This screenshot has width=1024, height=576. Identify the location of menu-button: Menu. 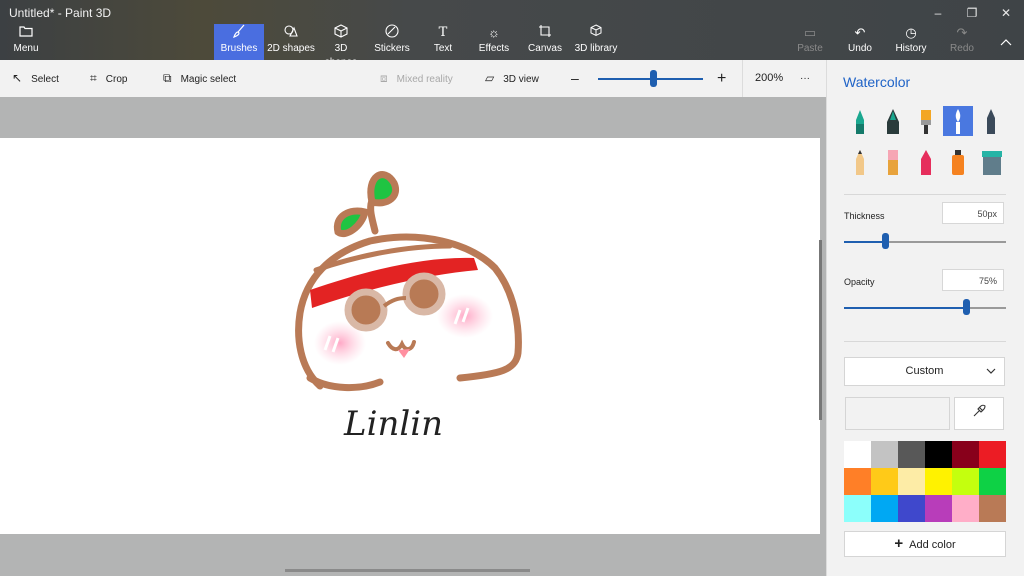
(26, 42).